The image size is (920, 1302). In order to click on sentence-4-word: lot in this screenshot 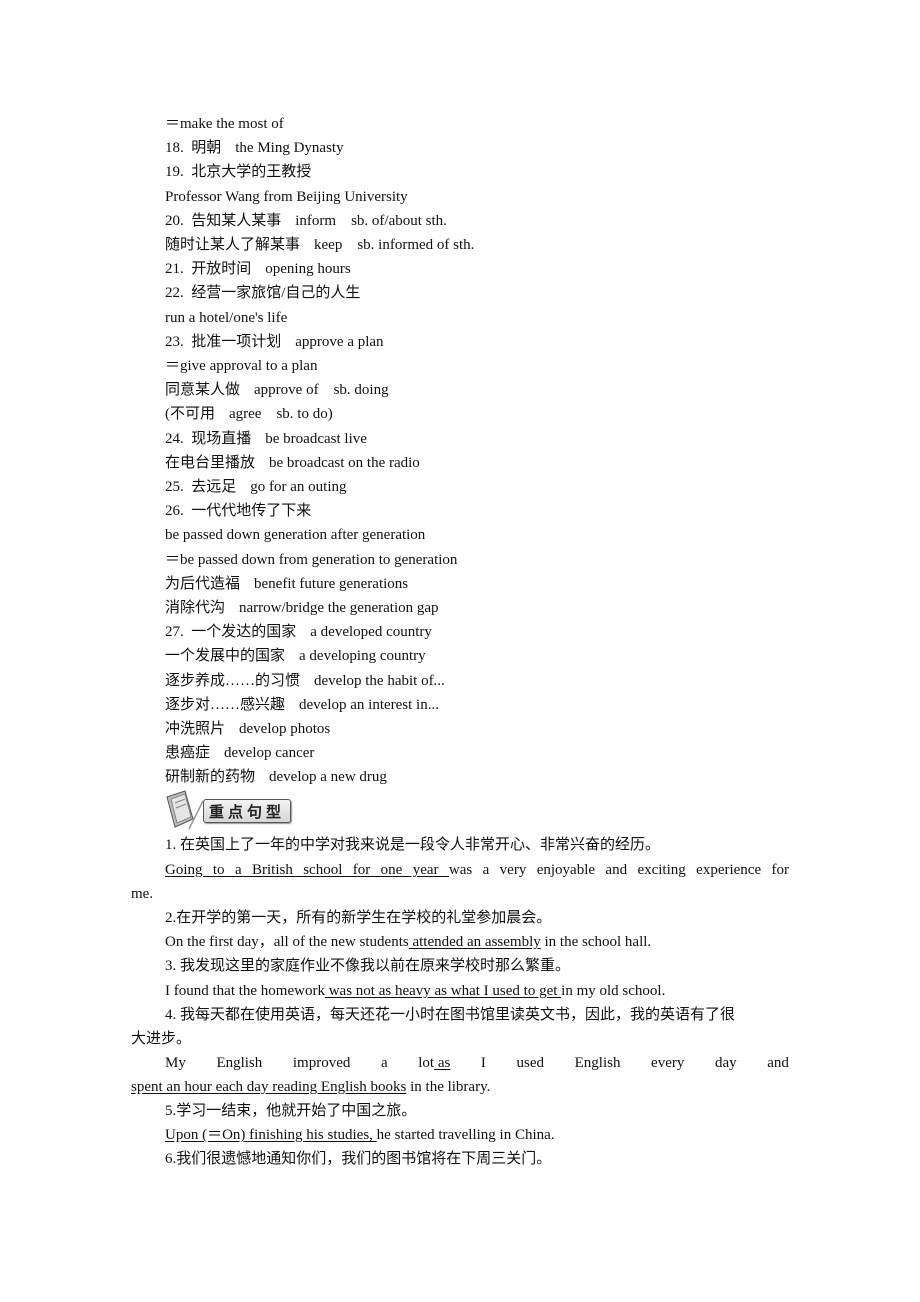, I will do `click(426, 1063)`.